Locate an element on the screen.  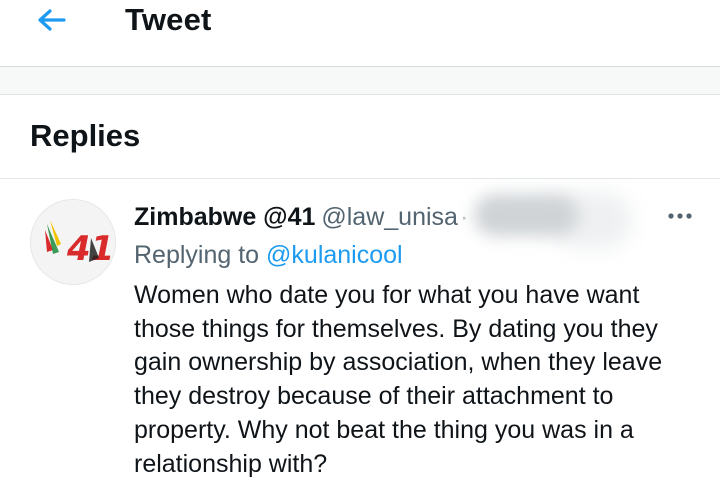
section-gap is located at coordinates (360, 80).